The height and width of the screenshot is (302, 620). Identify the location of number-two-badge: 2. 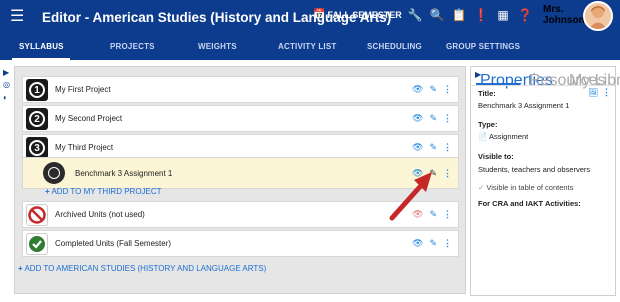
(37, 119).